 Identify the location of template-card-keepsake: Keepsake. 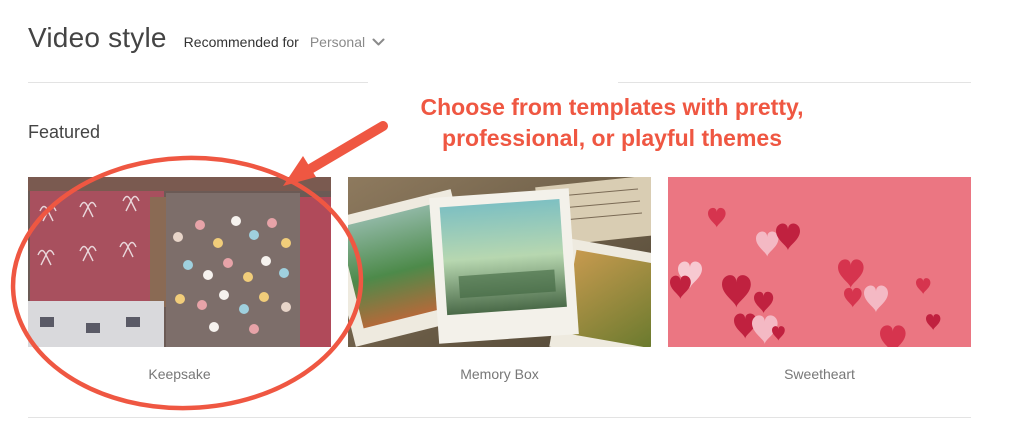
(179, 279).